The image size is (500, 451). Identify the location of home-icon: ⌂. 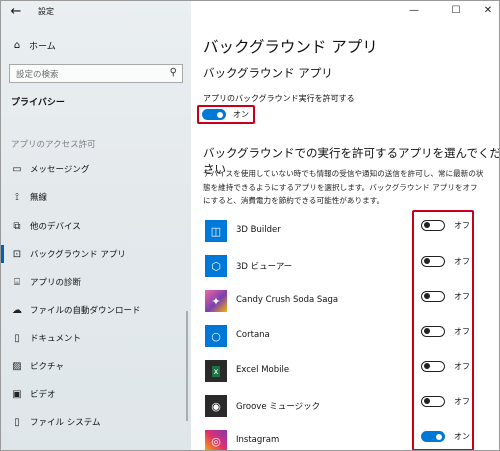
(17, 45).